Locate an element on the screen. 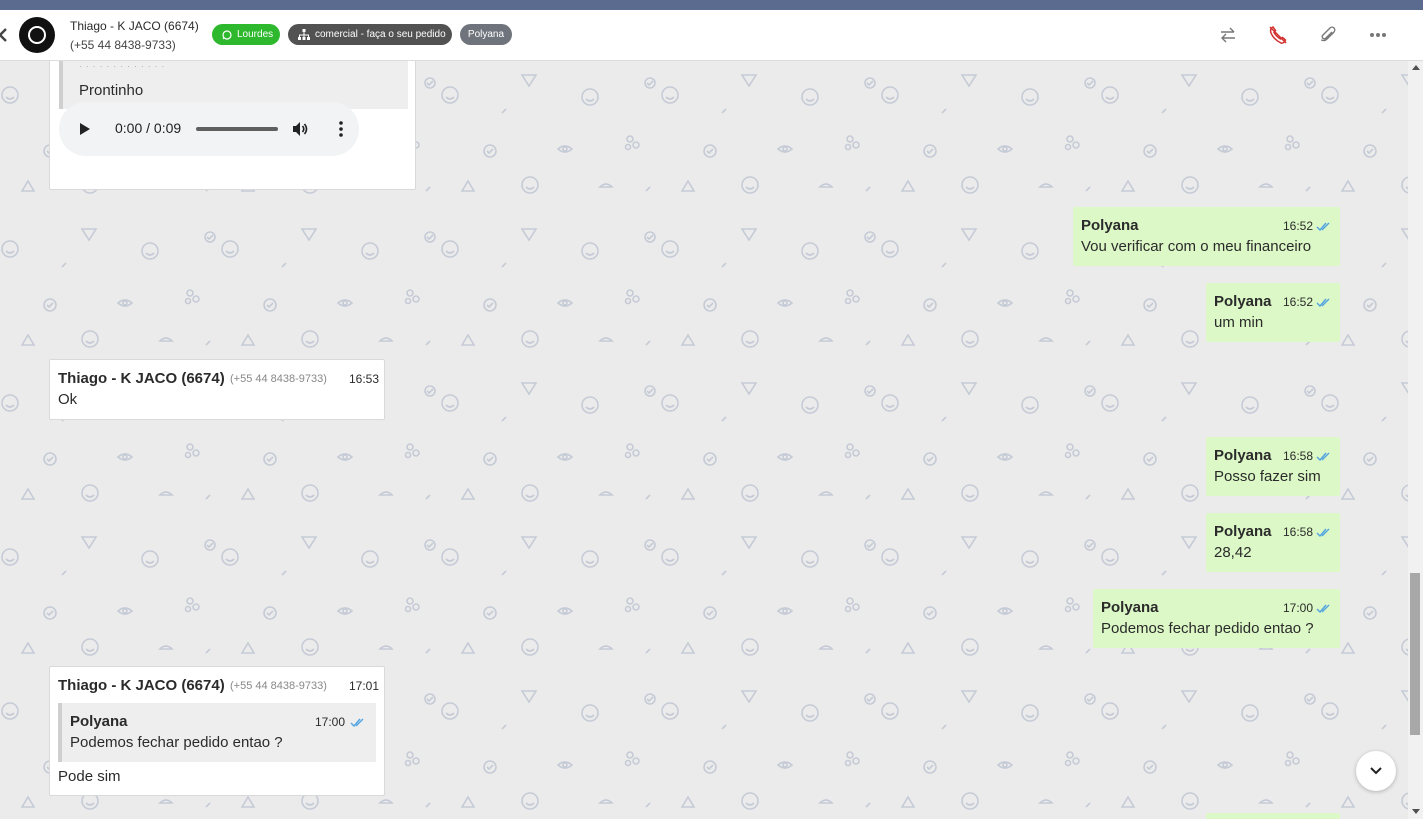  message-time: 16:53 is located at coordinates (364, 379).